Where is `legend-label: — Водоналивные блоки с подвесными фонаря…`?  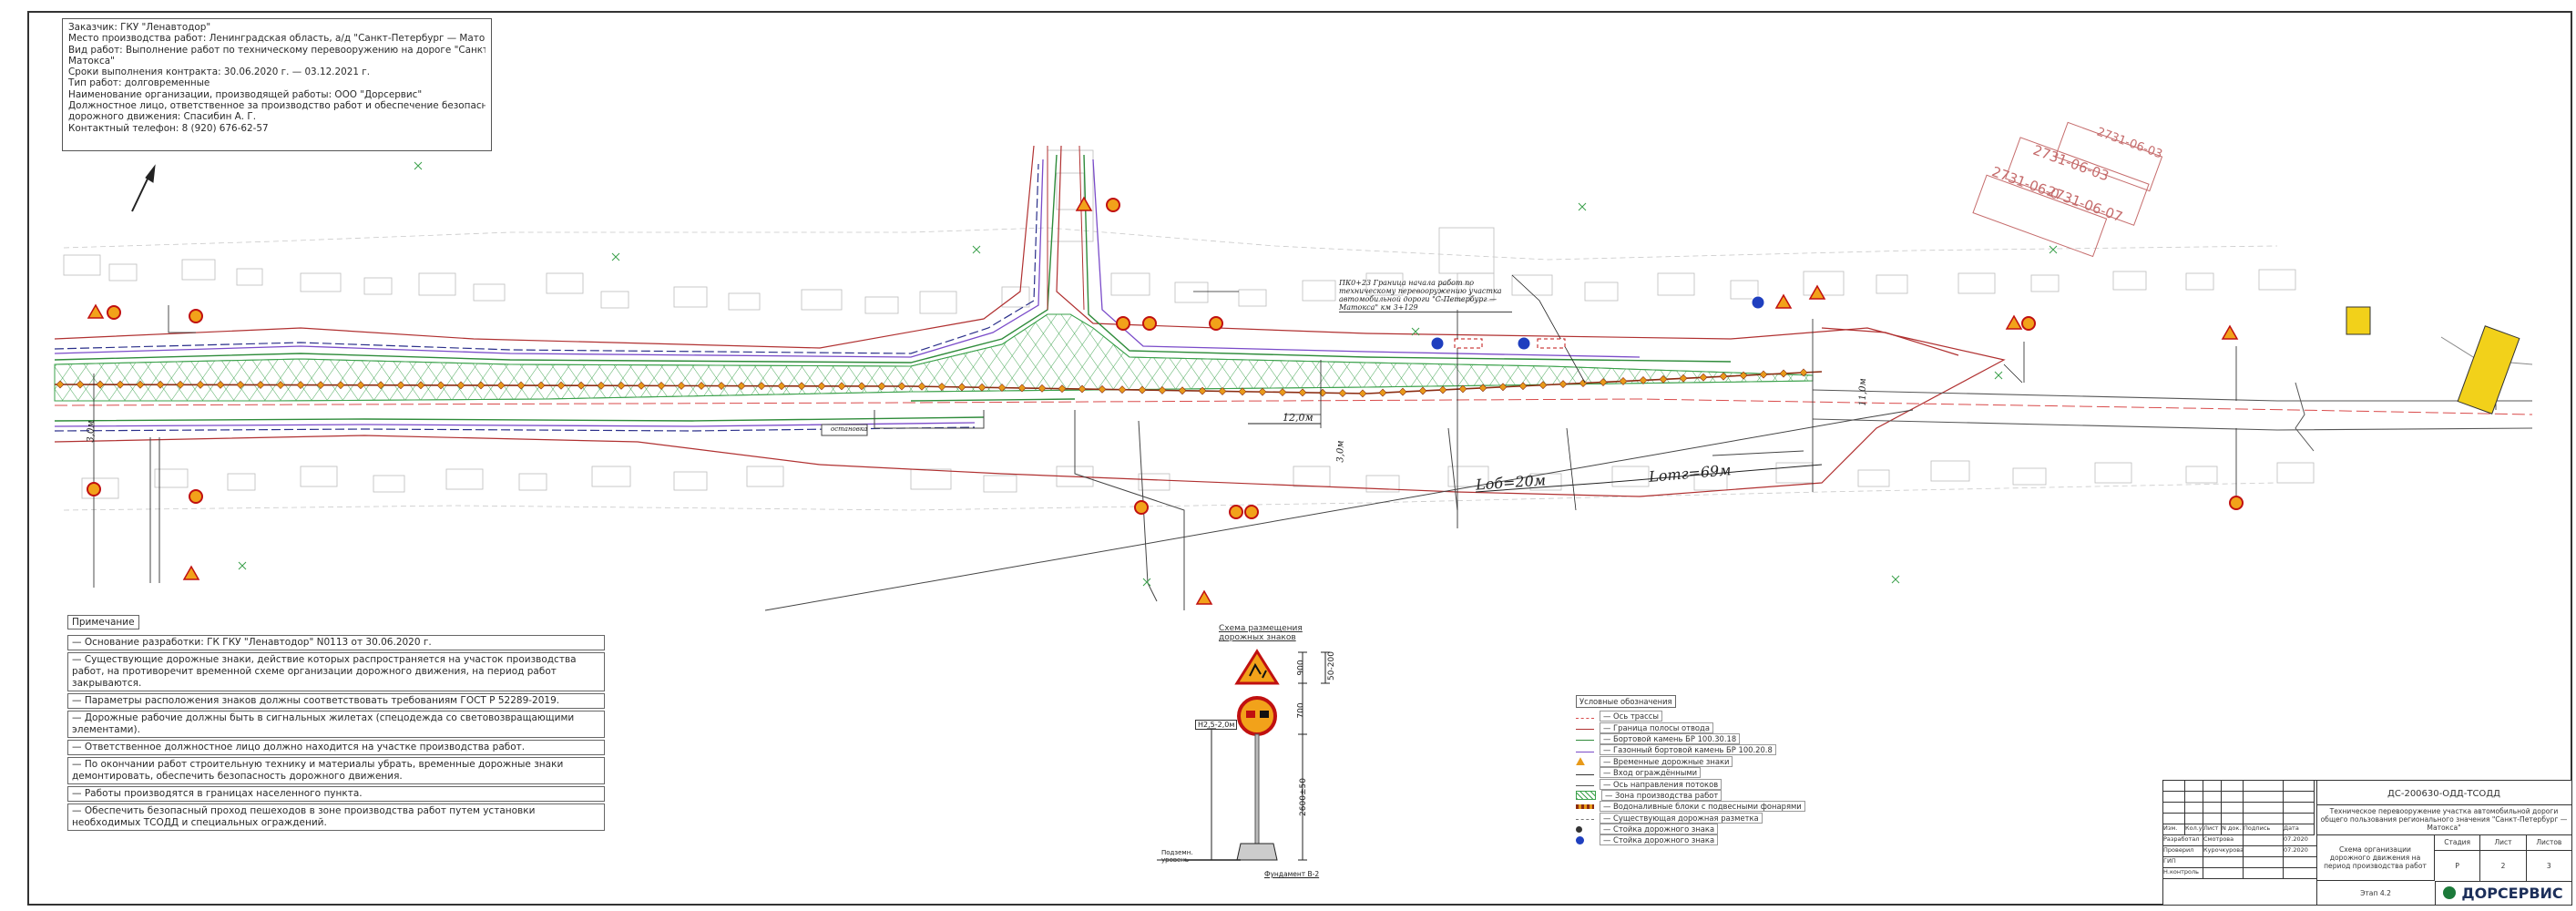 legend-label: — Водоналивные блоки с подвесными фонаря… is located at coordinates (1702, 807).